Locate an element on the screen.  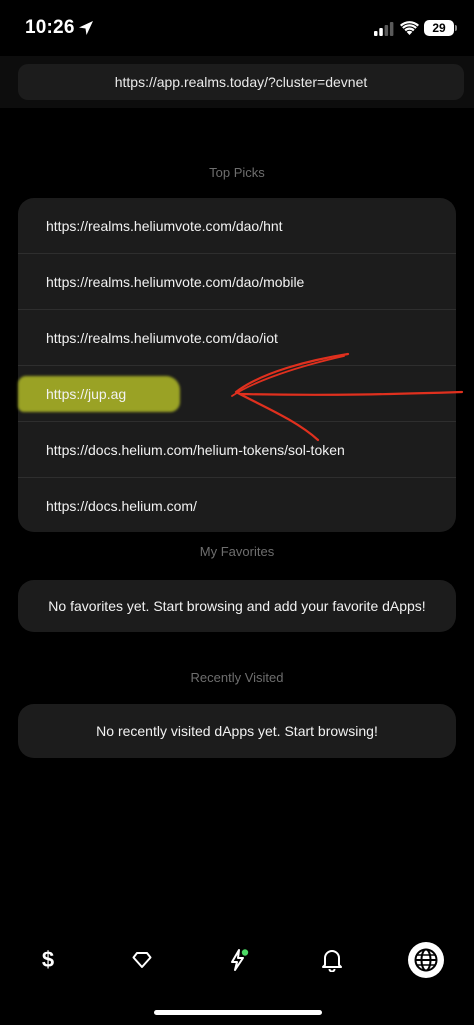
tab-bar: $ is located at coordinates (237, 960).